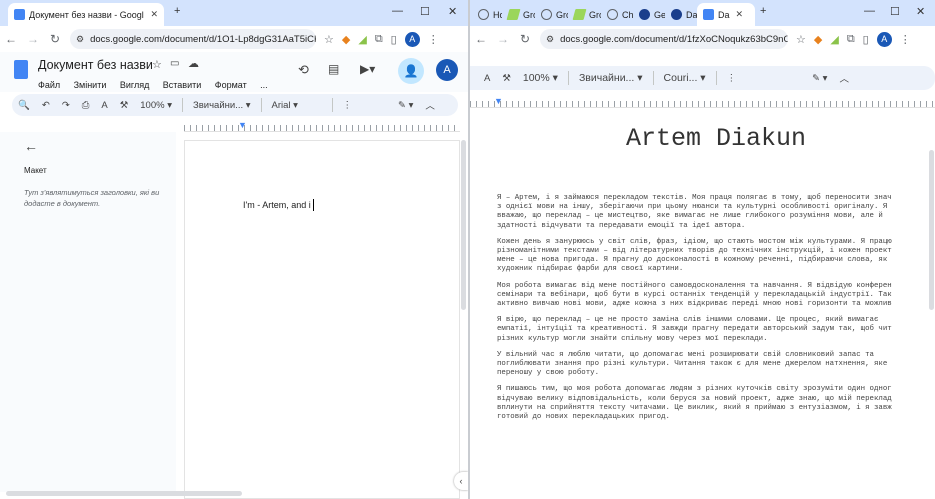 The height and width of the screenshot is (499, 935). I want to click on undo-icon: ↶, so click(46, 105).